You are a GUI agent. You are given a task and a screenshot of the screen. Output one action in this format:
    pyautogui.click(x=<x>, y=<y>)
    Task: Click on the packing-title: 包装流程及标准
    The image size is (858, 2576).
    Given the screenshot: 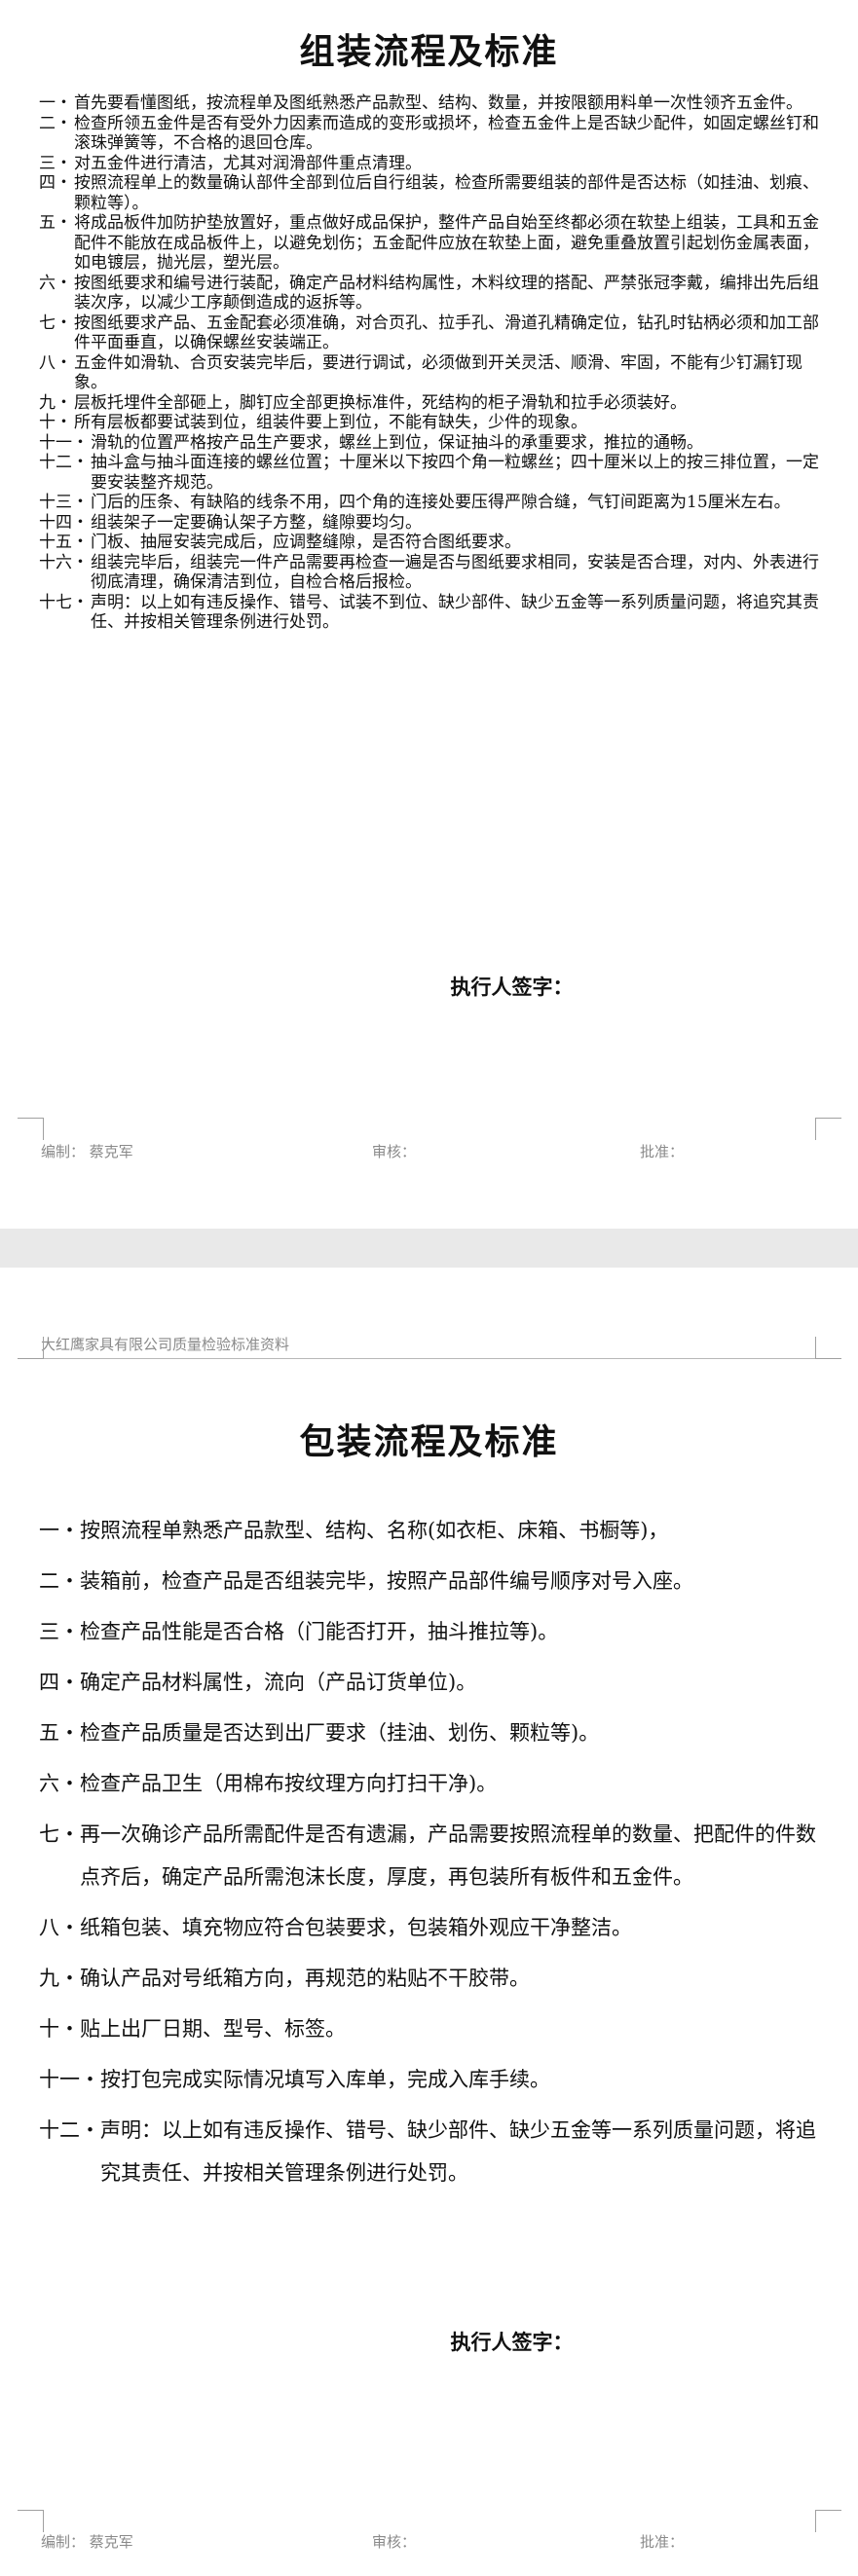 What is the action you would take?
    pyautogui.click(x=429, y=1441)
    